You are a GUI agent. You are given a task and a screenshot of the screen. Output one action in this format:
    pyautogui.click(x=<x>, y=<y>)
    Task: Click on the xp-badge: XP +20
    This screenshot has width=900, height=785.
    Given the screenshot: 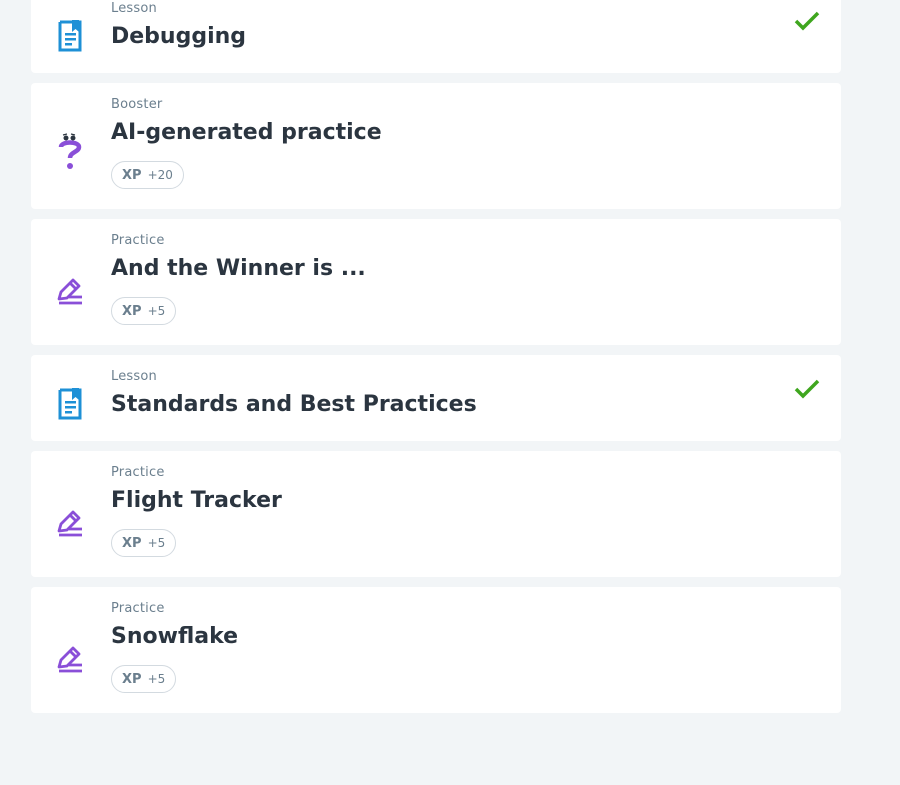 What is the action you would take?
    pyautogui.click(x=147, y=175)
    